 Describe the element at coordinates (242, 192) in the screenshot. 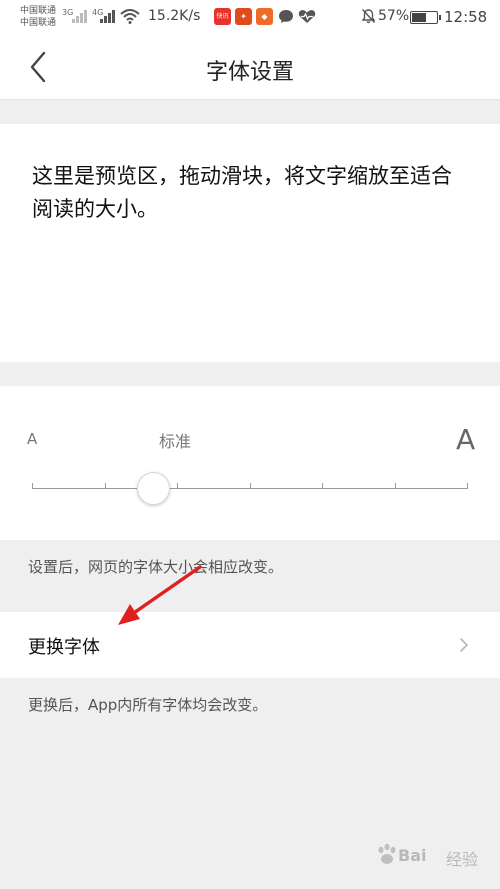

I see `preview-text: 这里是预览区，拖动滑块，将文字缩放至适合阅读的大小。` at that location.